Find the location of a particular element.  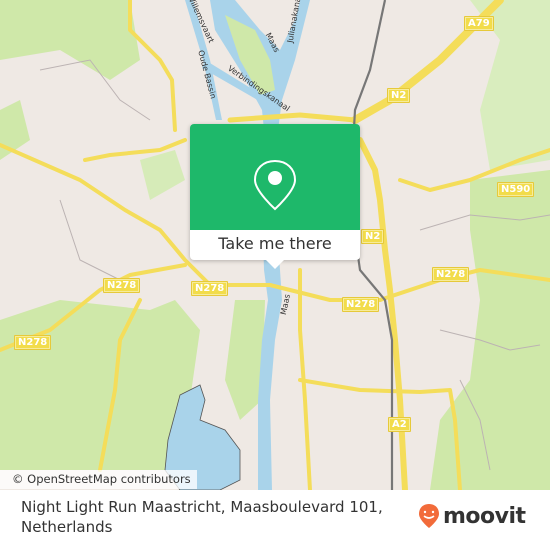

popup-header is located at coordinates (275, 177).